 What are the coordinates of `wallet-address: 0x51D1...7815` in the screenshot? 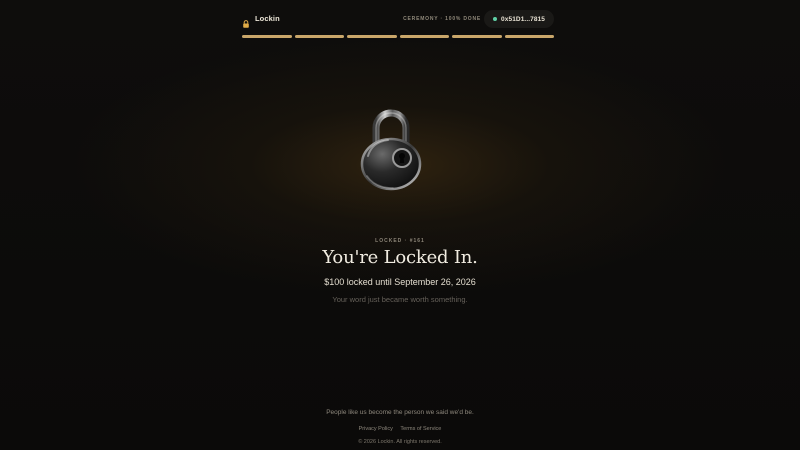 It's located at (523, 19).